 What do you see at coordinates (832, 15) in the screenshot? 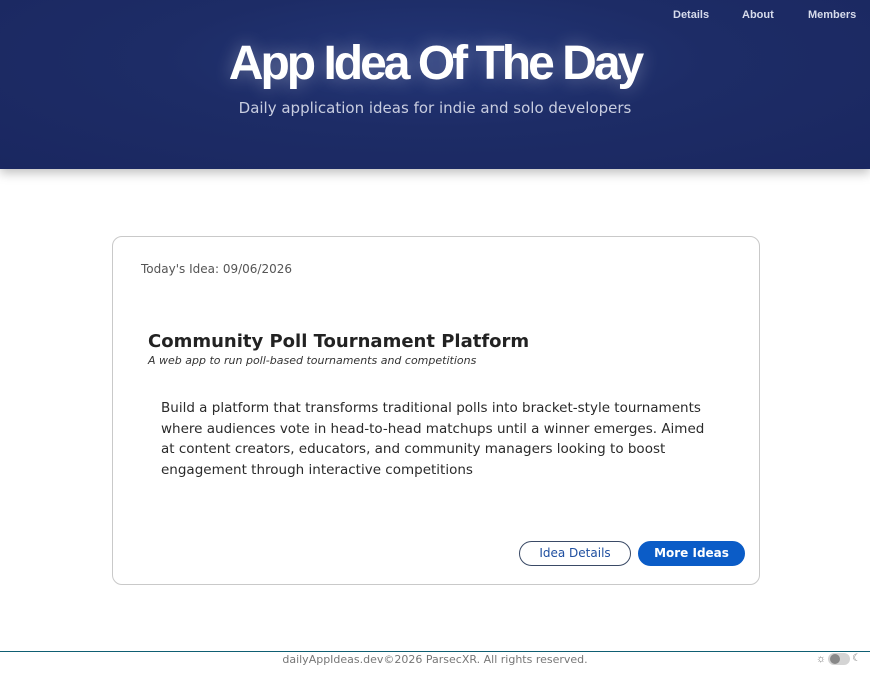
I see `nav-link-members: Members` at bounding box center [832, 15].